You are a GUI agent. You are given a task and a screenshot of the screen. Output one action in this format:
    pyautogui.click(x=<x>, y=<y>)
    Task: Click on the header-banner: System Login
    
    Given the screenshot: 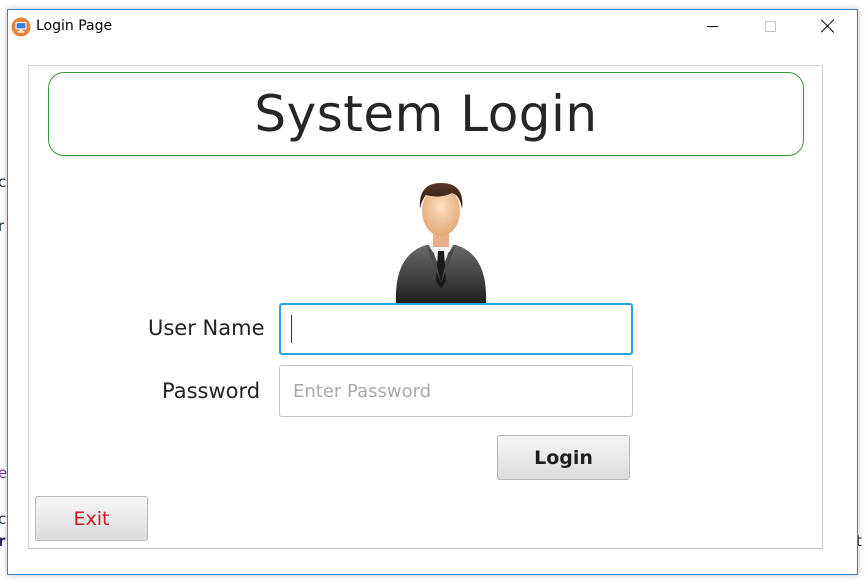 What is the action you would take?
    pyautogui.click(x=426, y=114)
    